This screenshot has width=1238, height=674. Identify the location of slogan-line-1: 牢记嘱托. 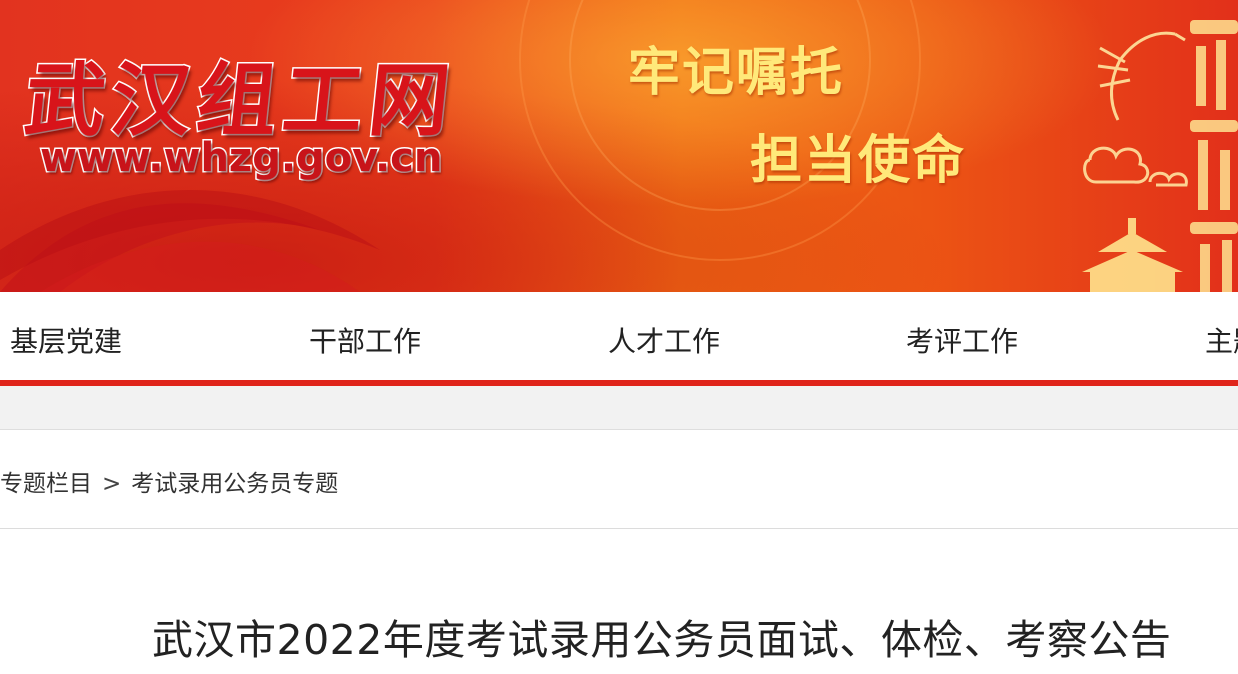
(736, 73).